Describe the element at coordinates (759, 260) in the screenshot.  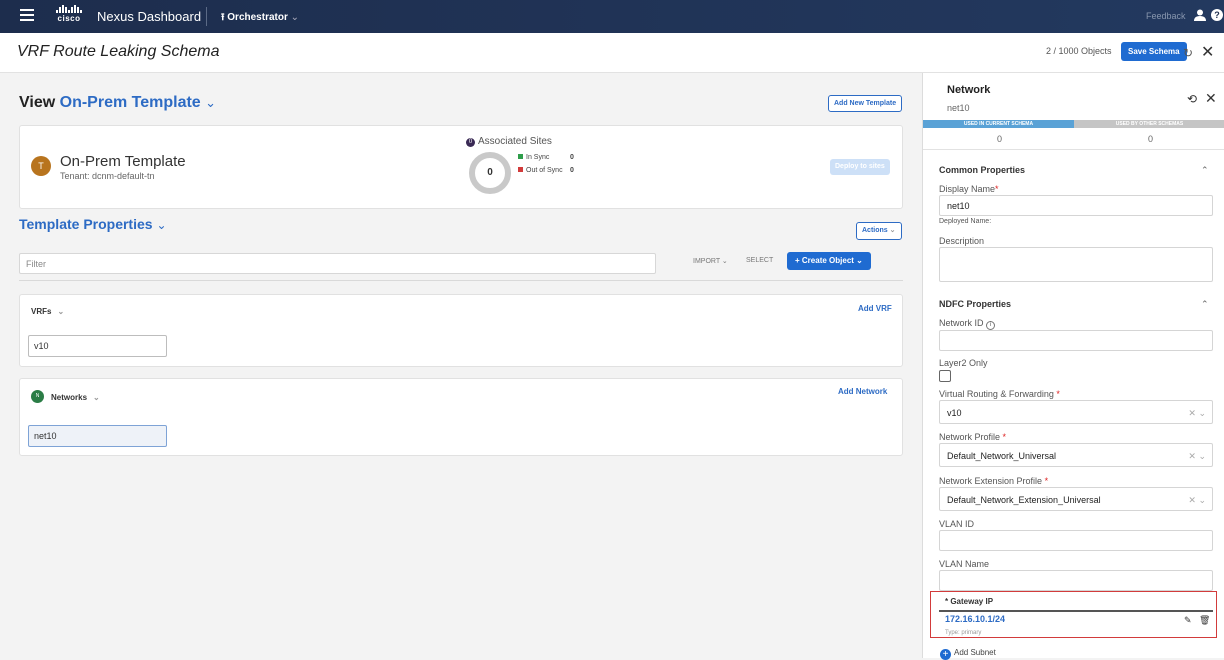
I see `select-menu: SELECT` at that location.